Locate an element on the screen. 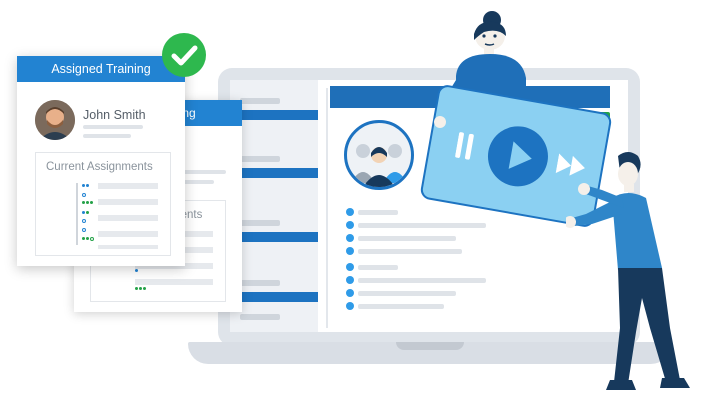  assign-divider is located at coordinates (77, 214).